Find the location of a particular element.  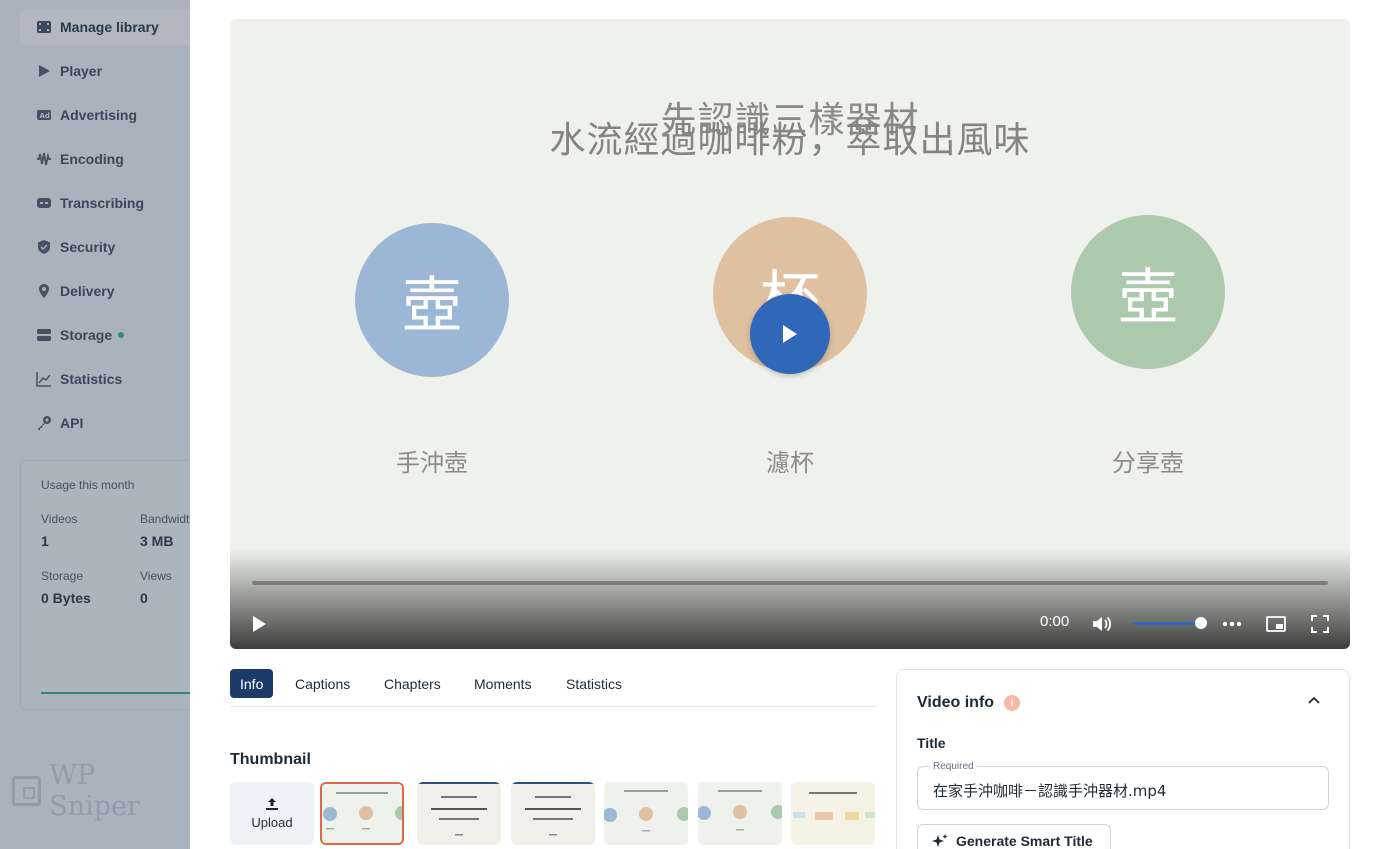

ad-icon: Ad is located at coordinates (44, 115).